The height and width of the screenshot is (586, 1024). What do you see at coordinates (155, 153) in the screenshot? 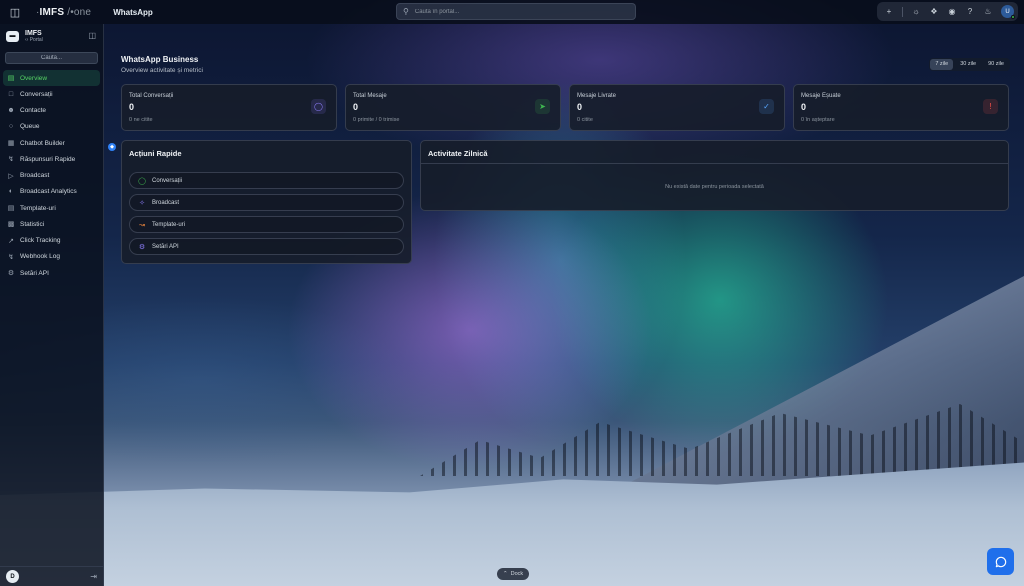
I see `panel-title: Acțiuni Rapide` at bounding box center [155, 153].